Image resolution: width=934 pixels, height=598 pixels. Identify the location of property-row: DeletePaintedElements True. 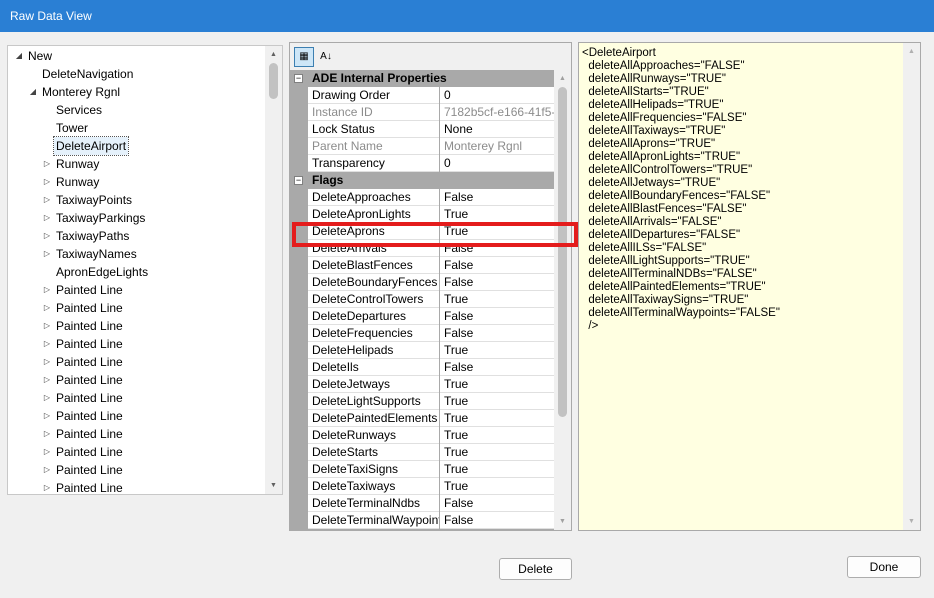
(422, 418).